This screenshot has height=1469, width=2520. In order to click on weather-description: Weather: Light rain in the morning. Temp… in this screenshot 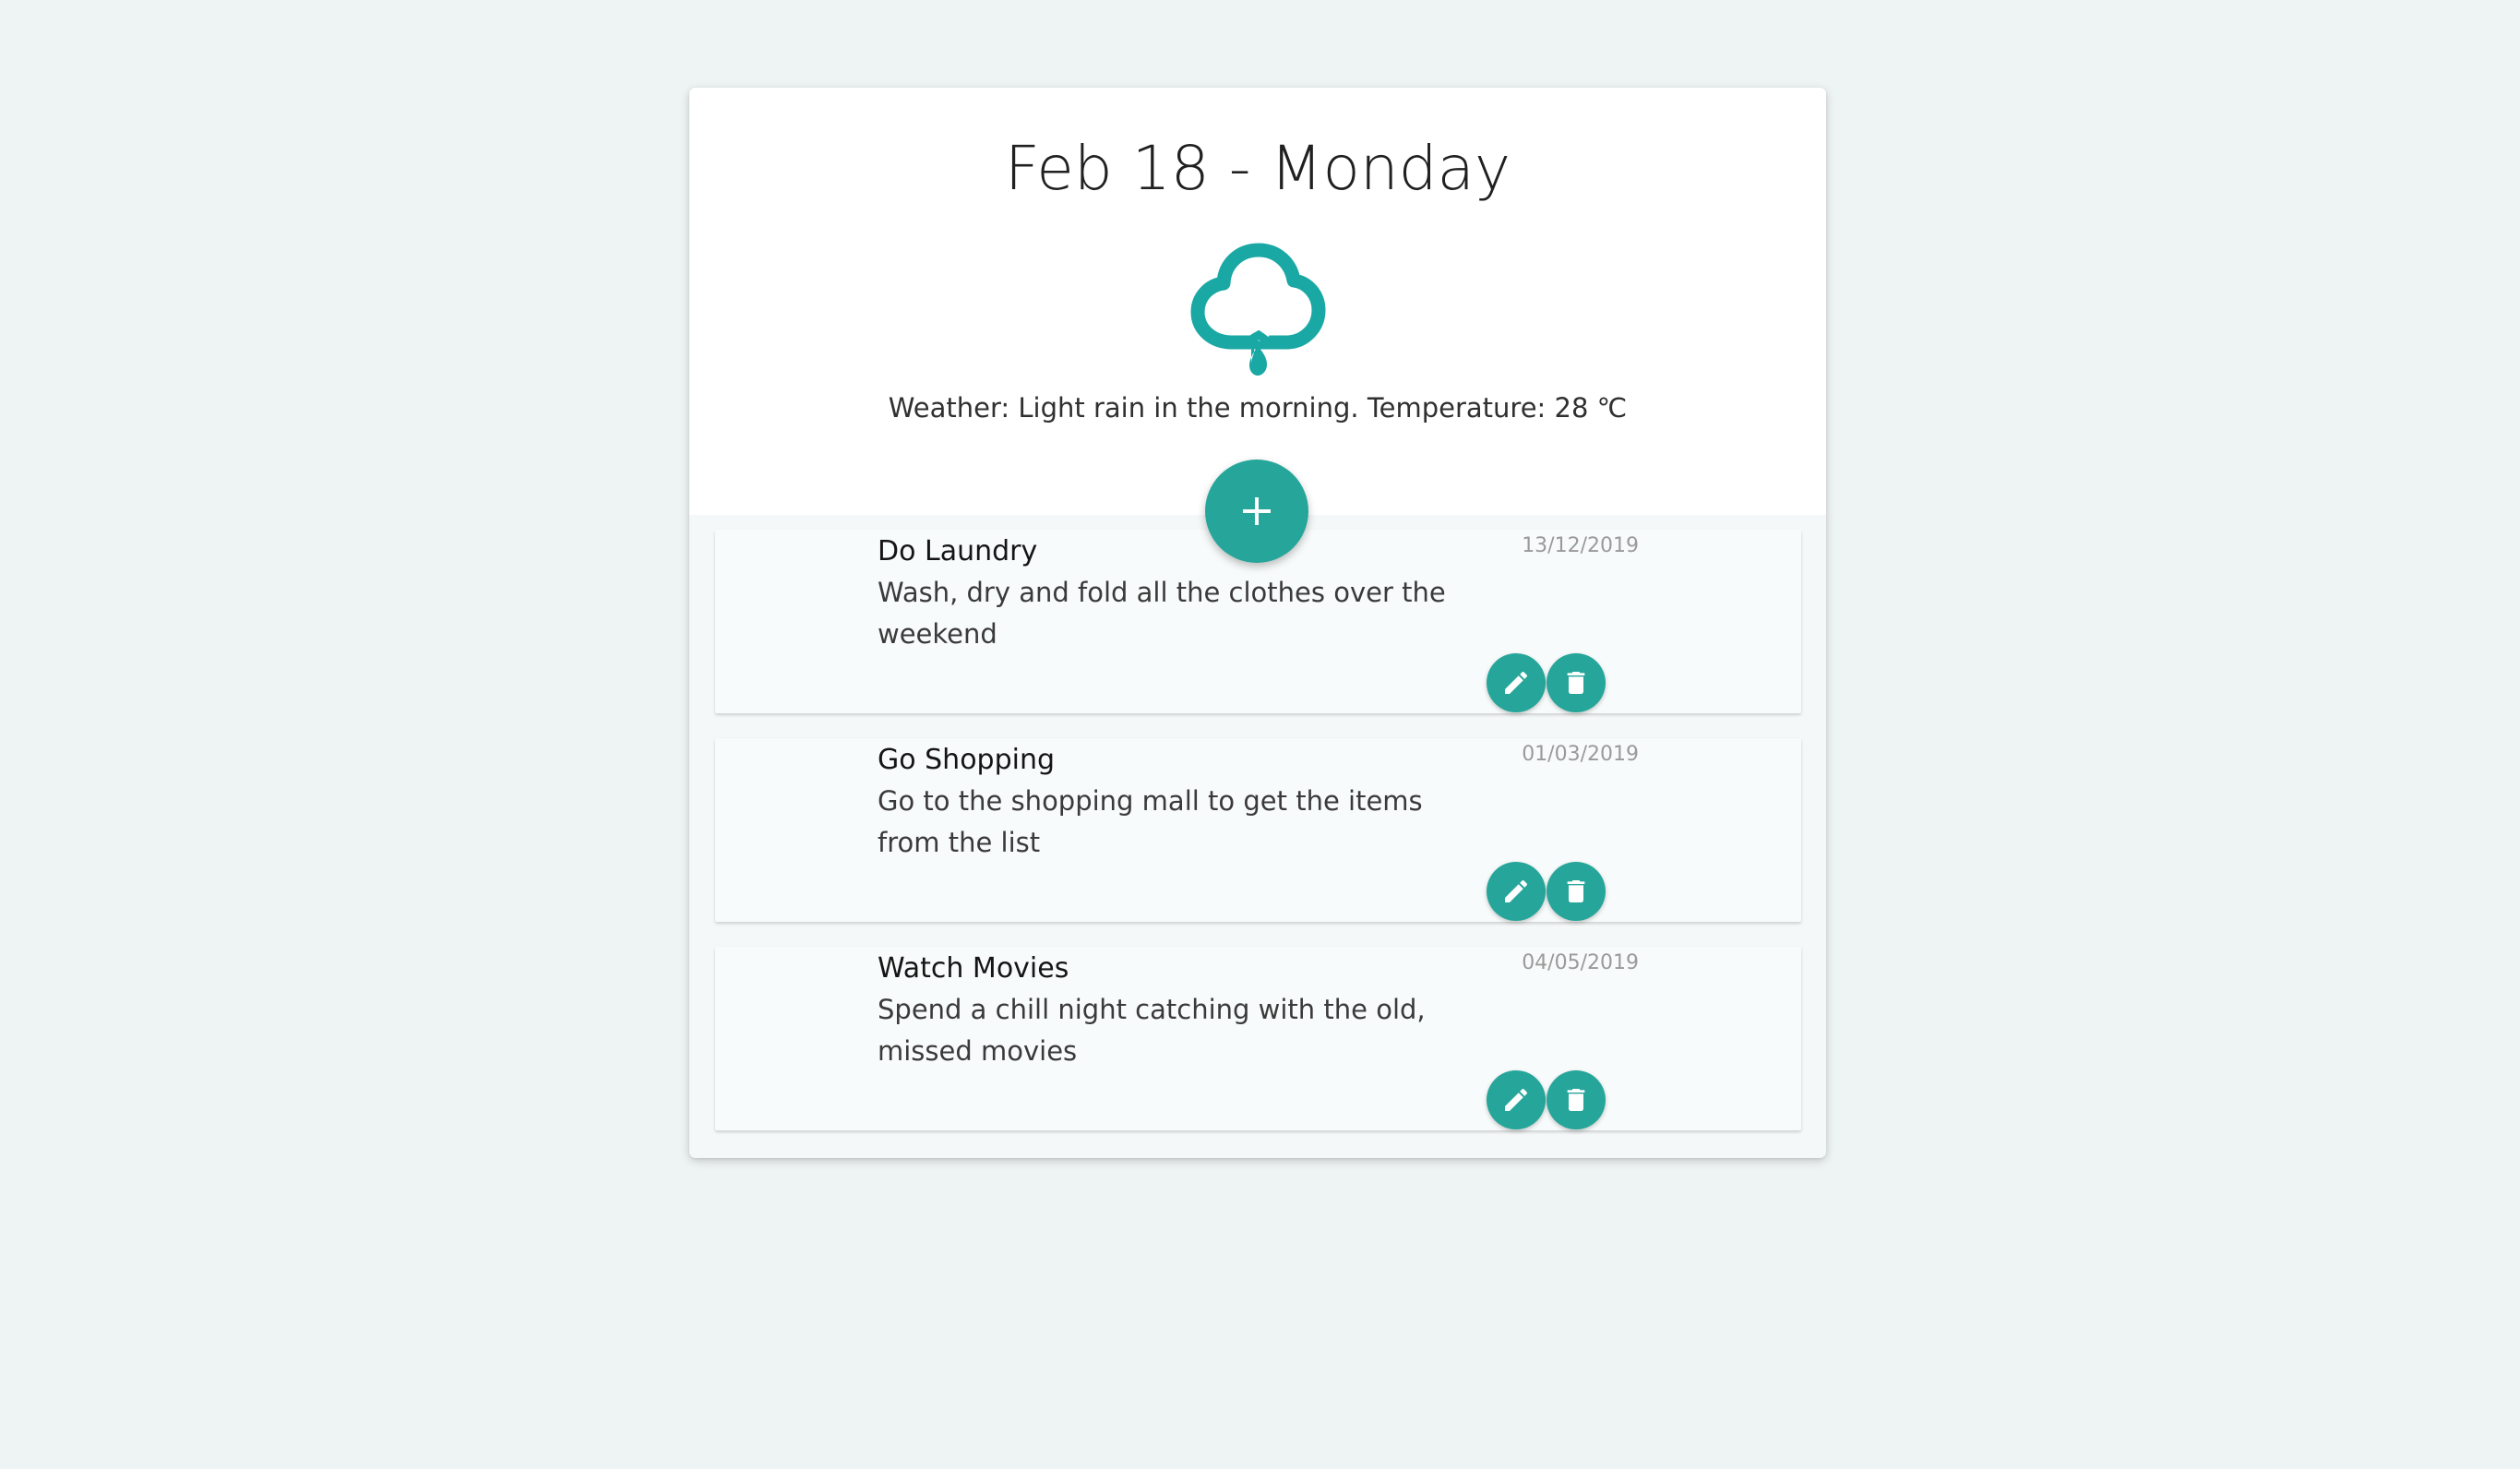, I will do `click(1258, 408)`.